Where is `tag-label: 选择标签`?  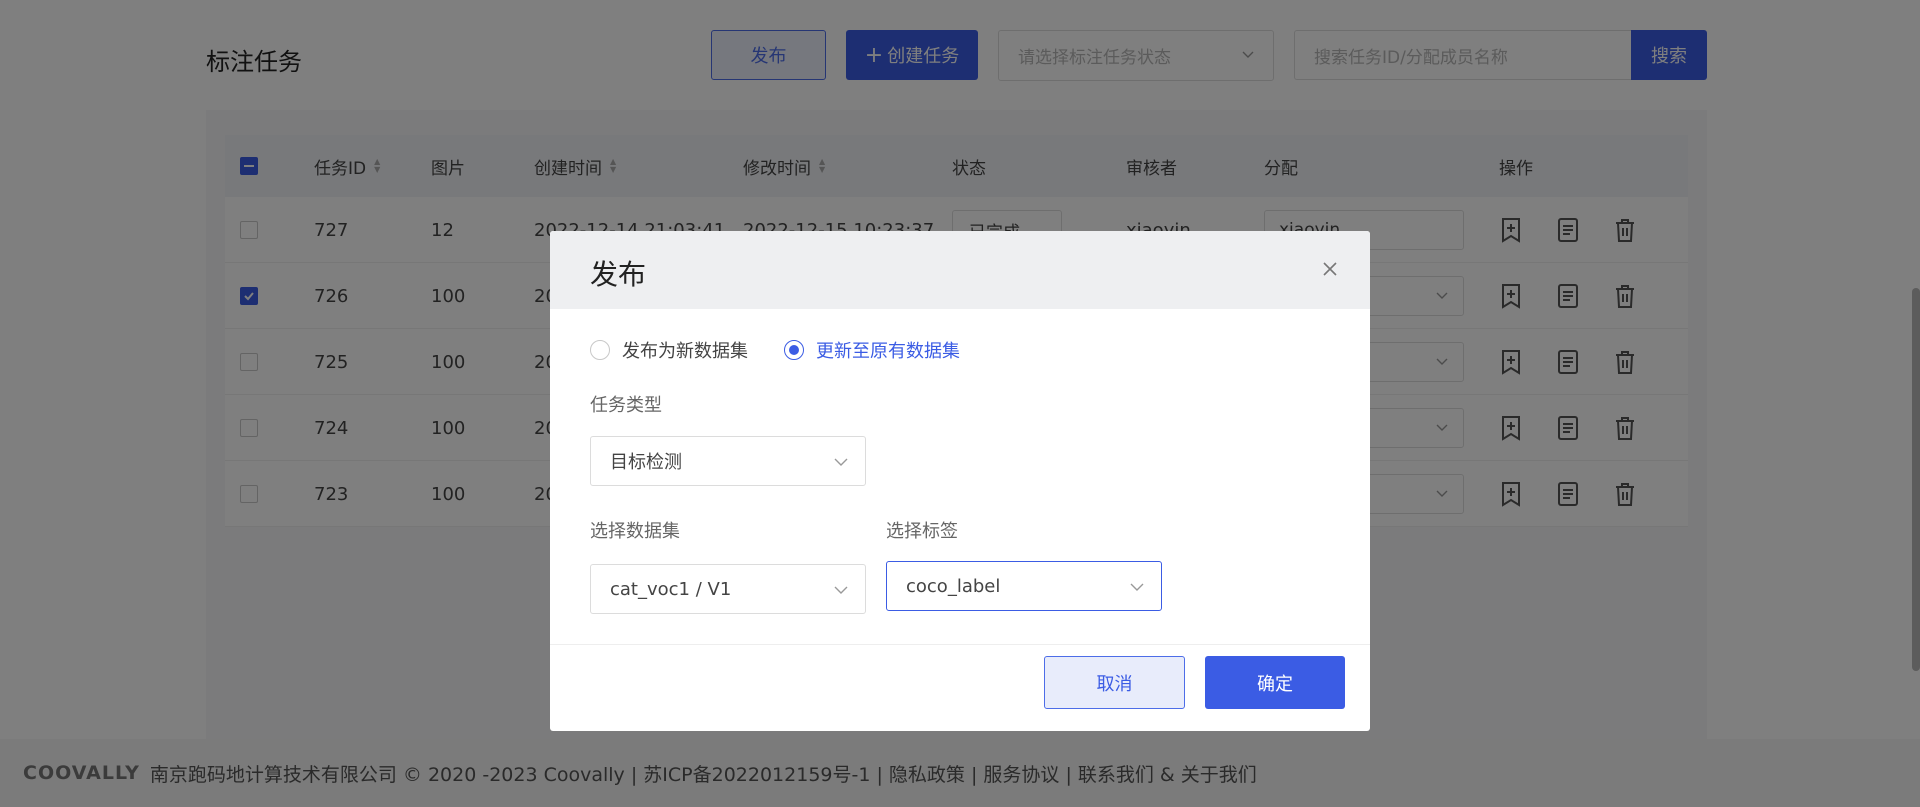
tag-label: 选择标签 is located at coordinates (922, 531).